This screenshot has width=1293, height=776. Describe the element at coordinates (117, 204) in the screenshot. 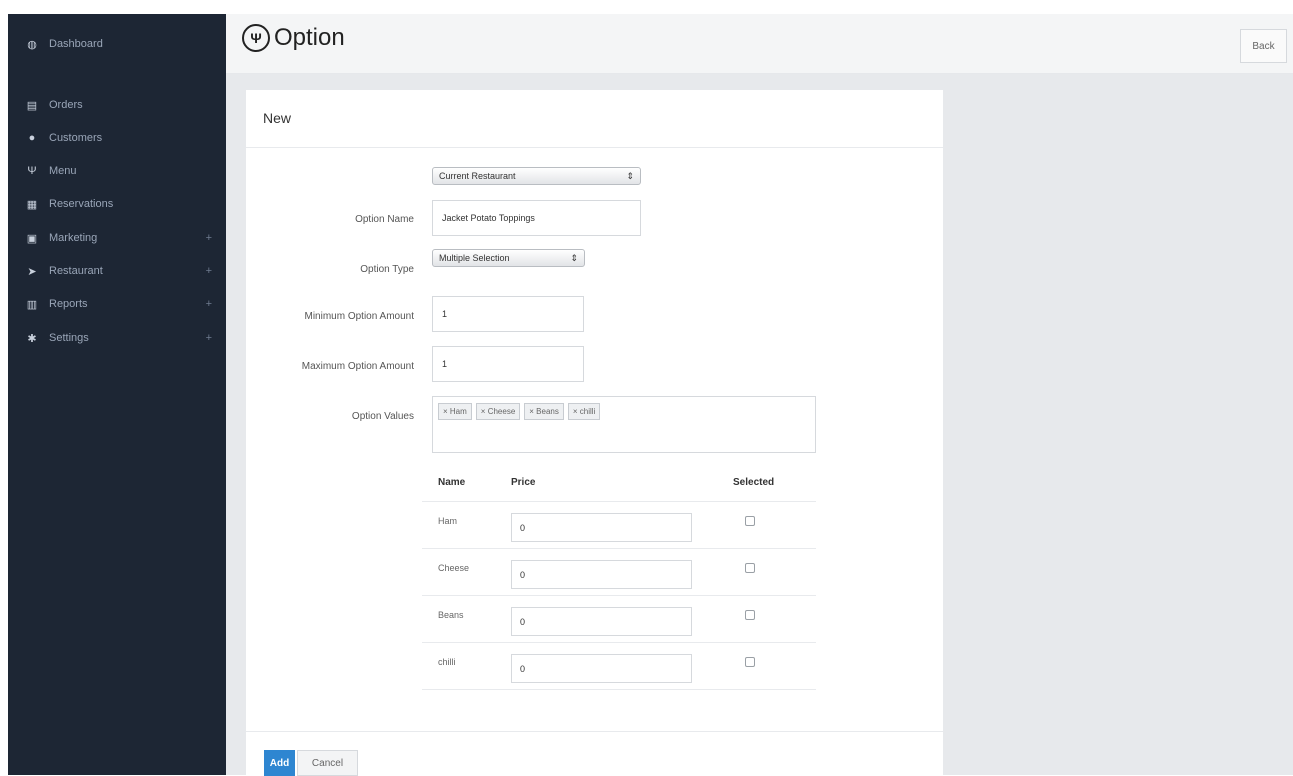

I see `sidebar-item-reservations: ▦ Reservations` at that location.